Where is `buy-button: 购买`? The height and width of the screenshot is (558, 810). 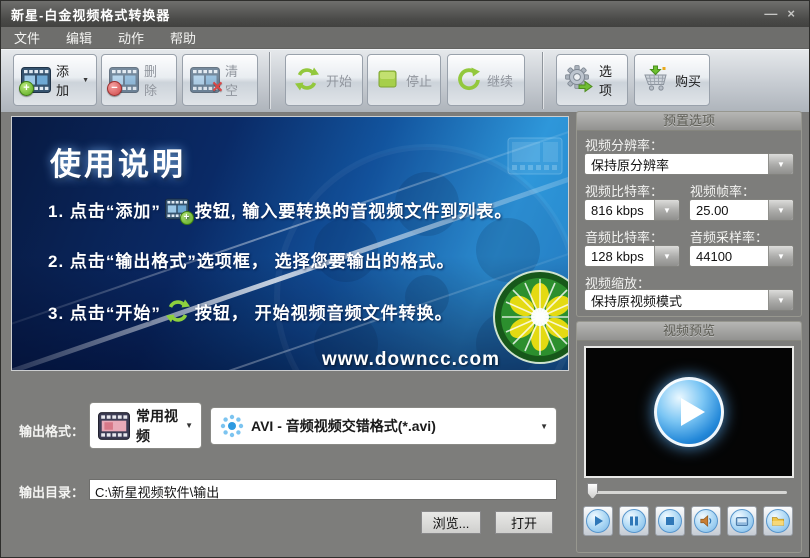 buy-button: 购买 is located at coordinates (672, 80).